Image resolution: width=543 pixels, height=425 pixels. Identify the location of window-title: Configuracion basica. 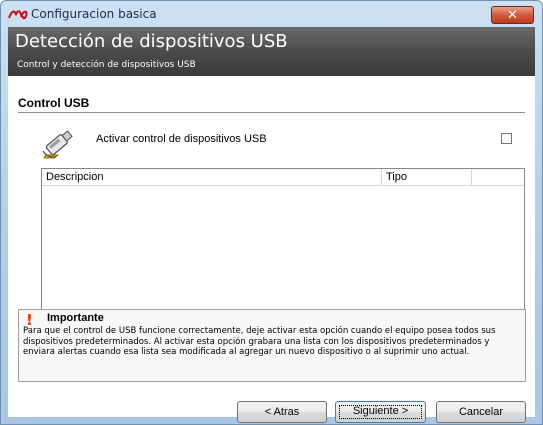
(94, 14).